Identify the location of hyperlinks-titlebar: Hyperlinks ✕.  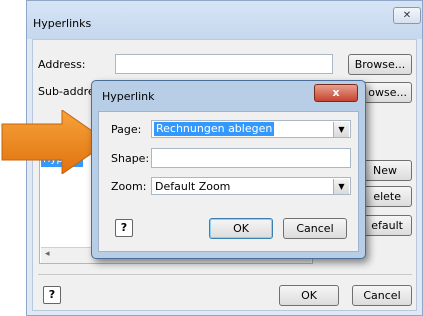
(224, 20).